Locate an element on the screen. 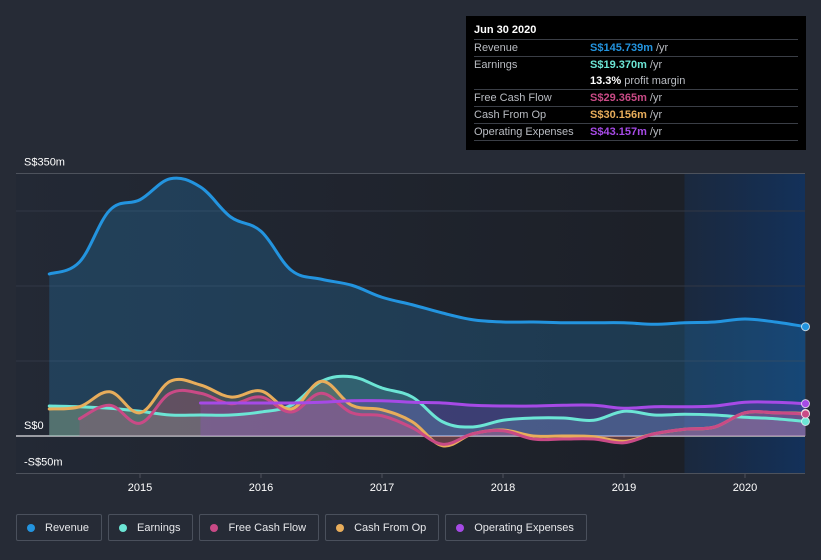  tooltip-row-revenue: Revenue S$145.739m /yr is located at coordinates (636, 48).